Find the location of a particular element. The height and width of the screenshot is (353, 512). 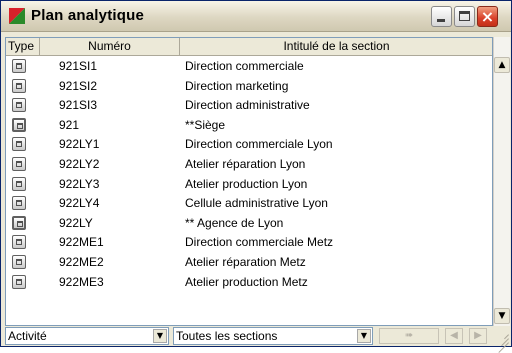

table-row: 922LY ** Agence de Lyon is located at coordinates (249, 223).